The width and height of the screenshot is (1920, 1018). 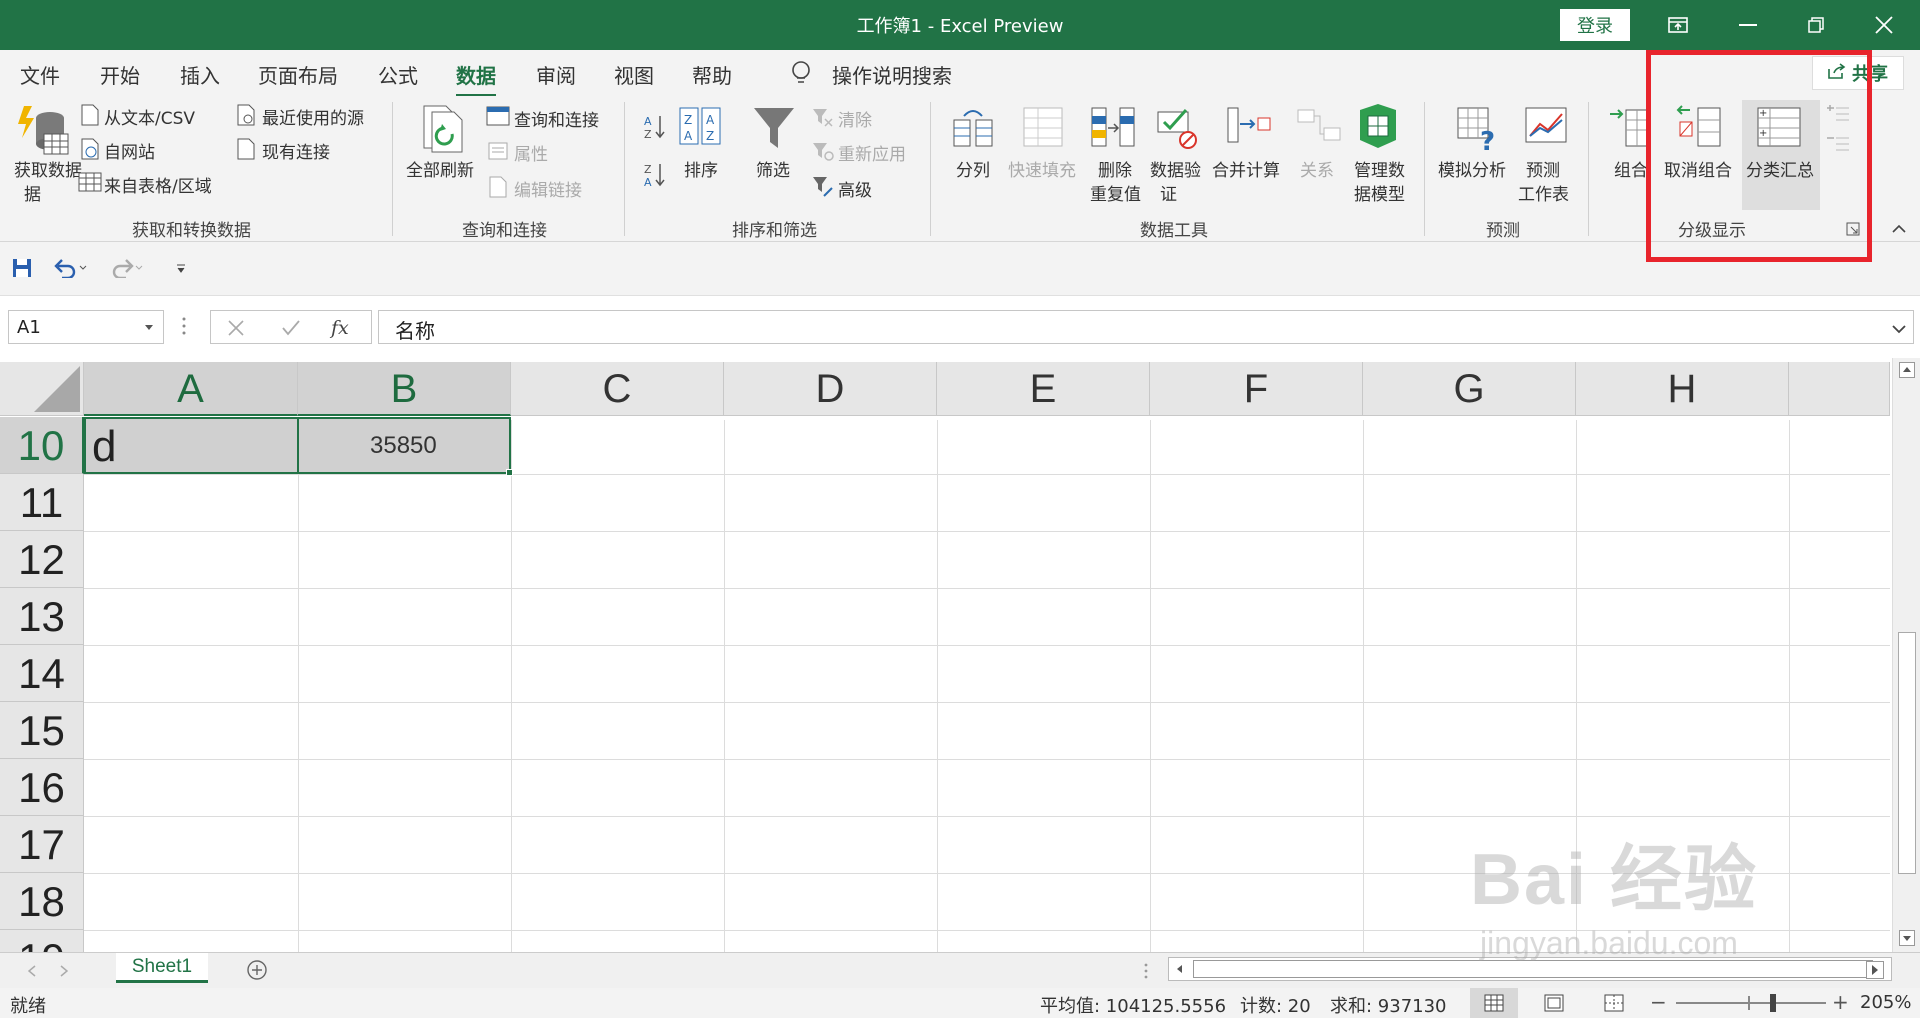 I want to click on row-header-17: 17, so click(x=42, y=844).